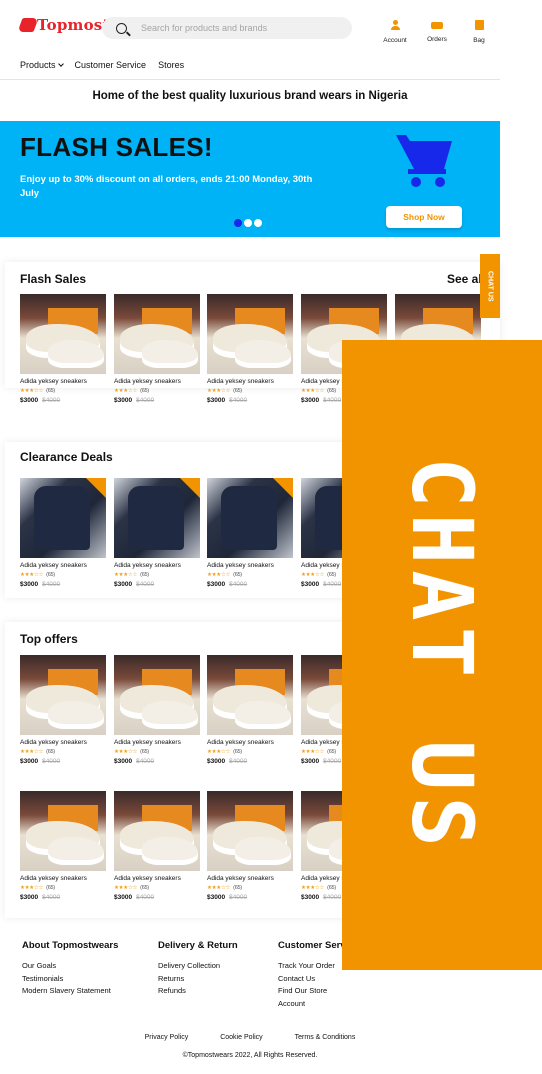 The width and height of the screenshot is (542, 1074). I want to click on search-input, so click(241, 28).